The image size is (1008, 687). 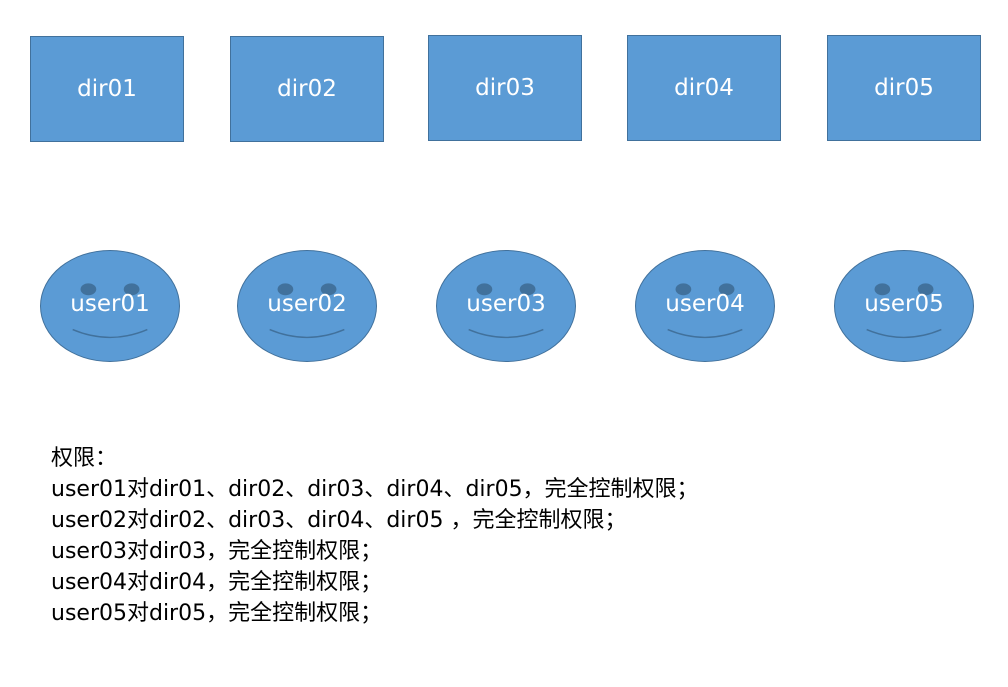 I want to click on dir-label: dir02, so click(x=307, y=89).